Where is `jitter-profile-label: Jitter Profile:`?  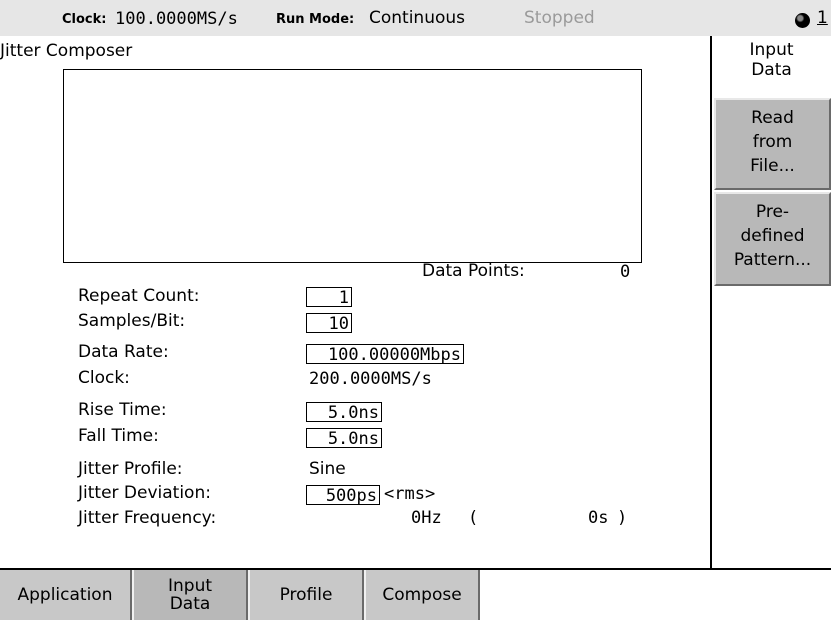
jitter-profile-label: Jitter Profile: is located at coordinates (130, 469).